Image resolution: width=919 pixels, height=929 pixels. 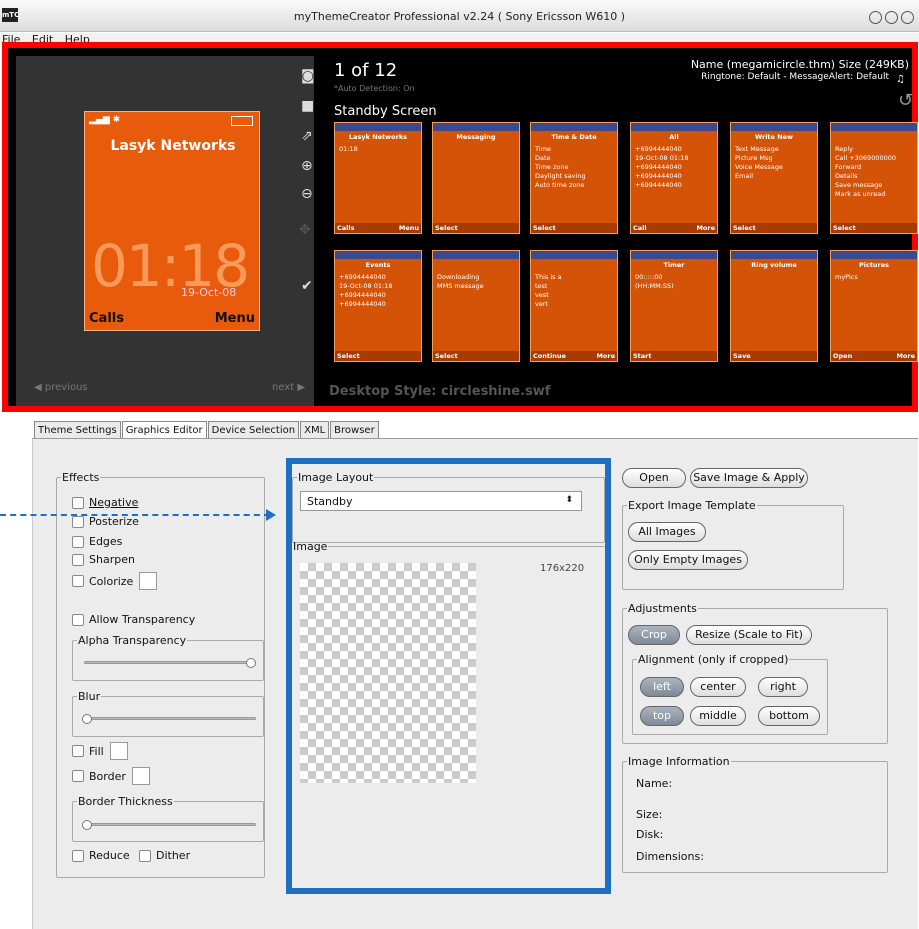 I want to click on thumbnail-line: 01:18, so click(x=348, y=149).